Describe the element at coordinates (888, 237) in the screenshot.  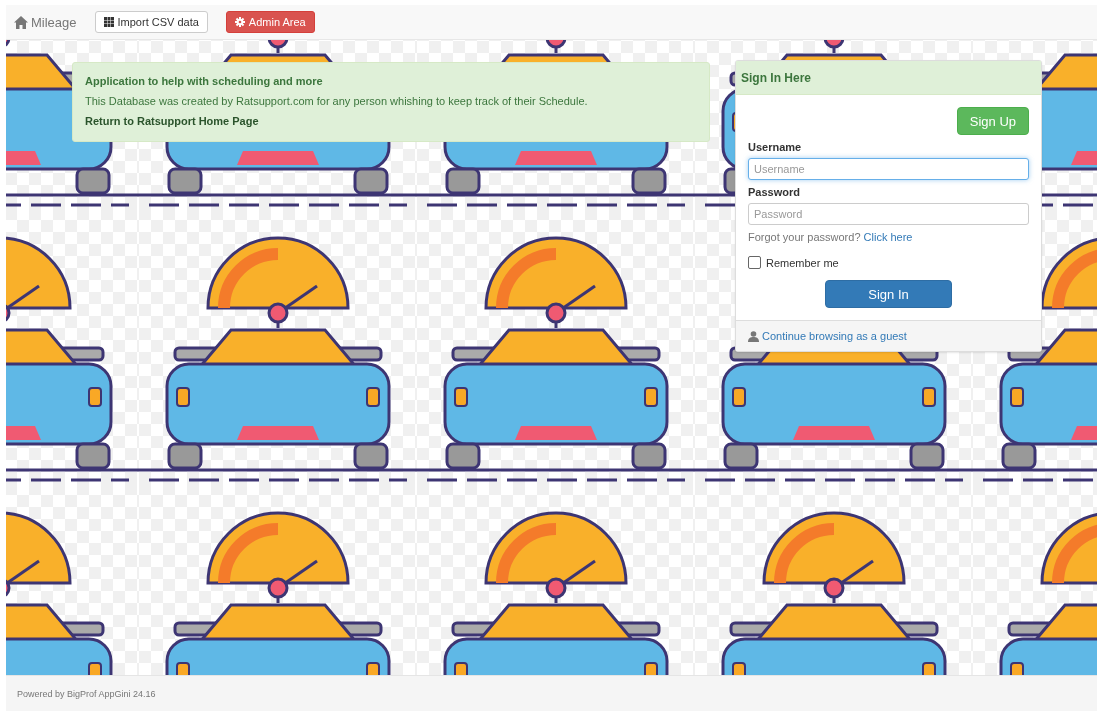
I see `click-here-link: Click here` at that location.